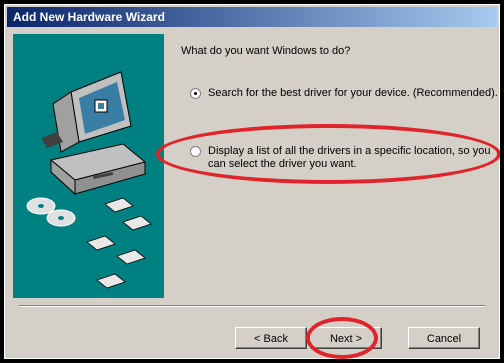  Describe the element at coordinates (252, 306) in the screenshot. I see `divider` at that location.